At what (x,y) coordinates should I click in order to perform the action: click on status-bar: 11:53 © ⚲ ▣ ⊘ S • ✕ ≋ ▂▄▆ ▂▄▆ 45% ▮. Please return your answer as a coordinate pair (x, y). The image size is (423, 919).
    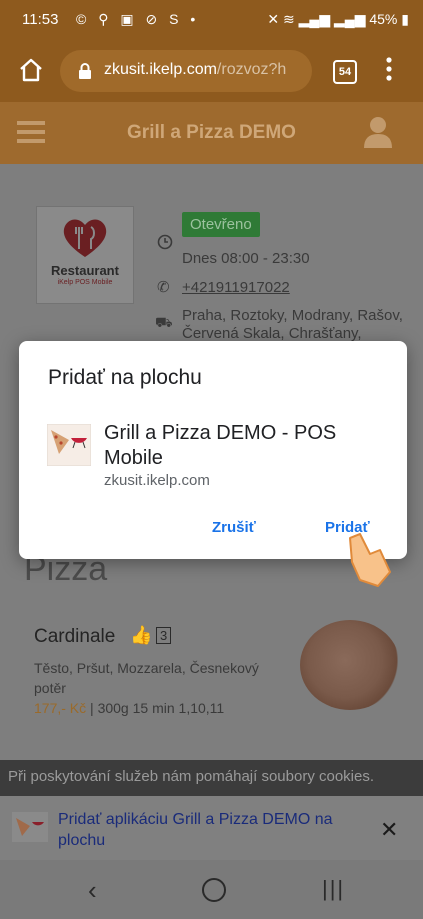
    Looking at the image, I should click on (211, 20).